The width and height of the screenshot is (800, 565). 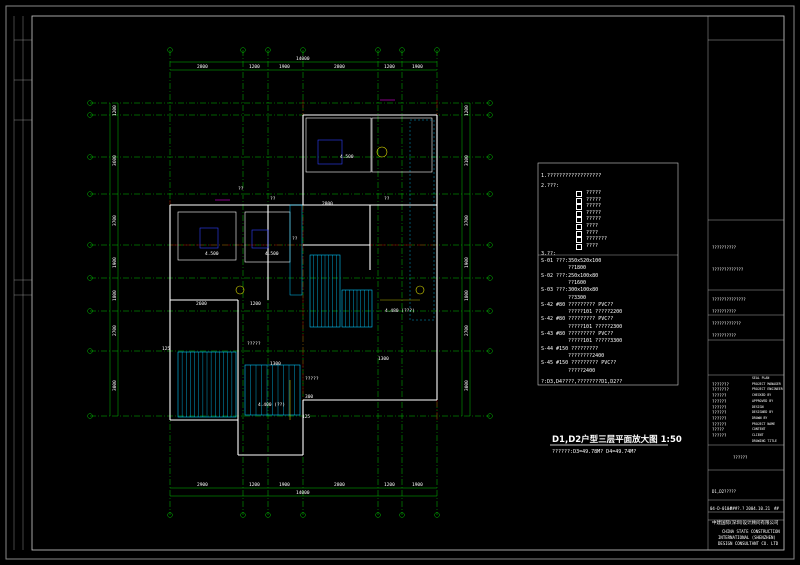 I want to click on tb-drawing-name: D1,D2?????, so click(x=724, y=491).